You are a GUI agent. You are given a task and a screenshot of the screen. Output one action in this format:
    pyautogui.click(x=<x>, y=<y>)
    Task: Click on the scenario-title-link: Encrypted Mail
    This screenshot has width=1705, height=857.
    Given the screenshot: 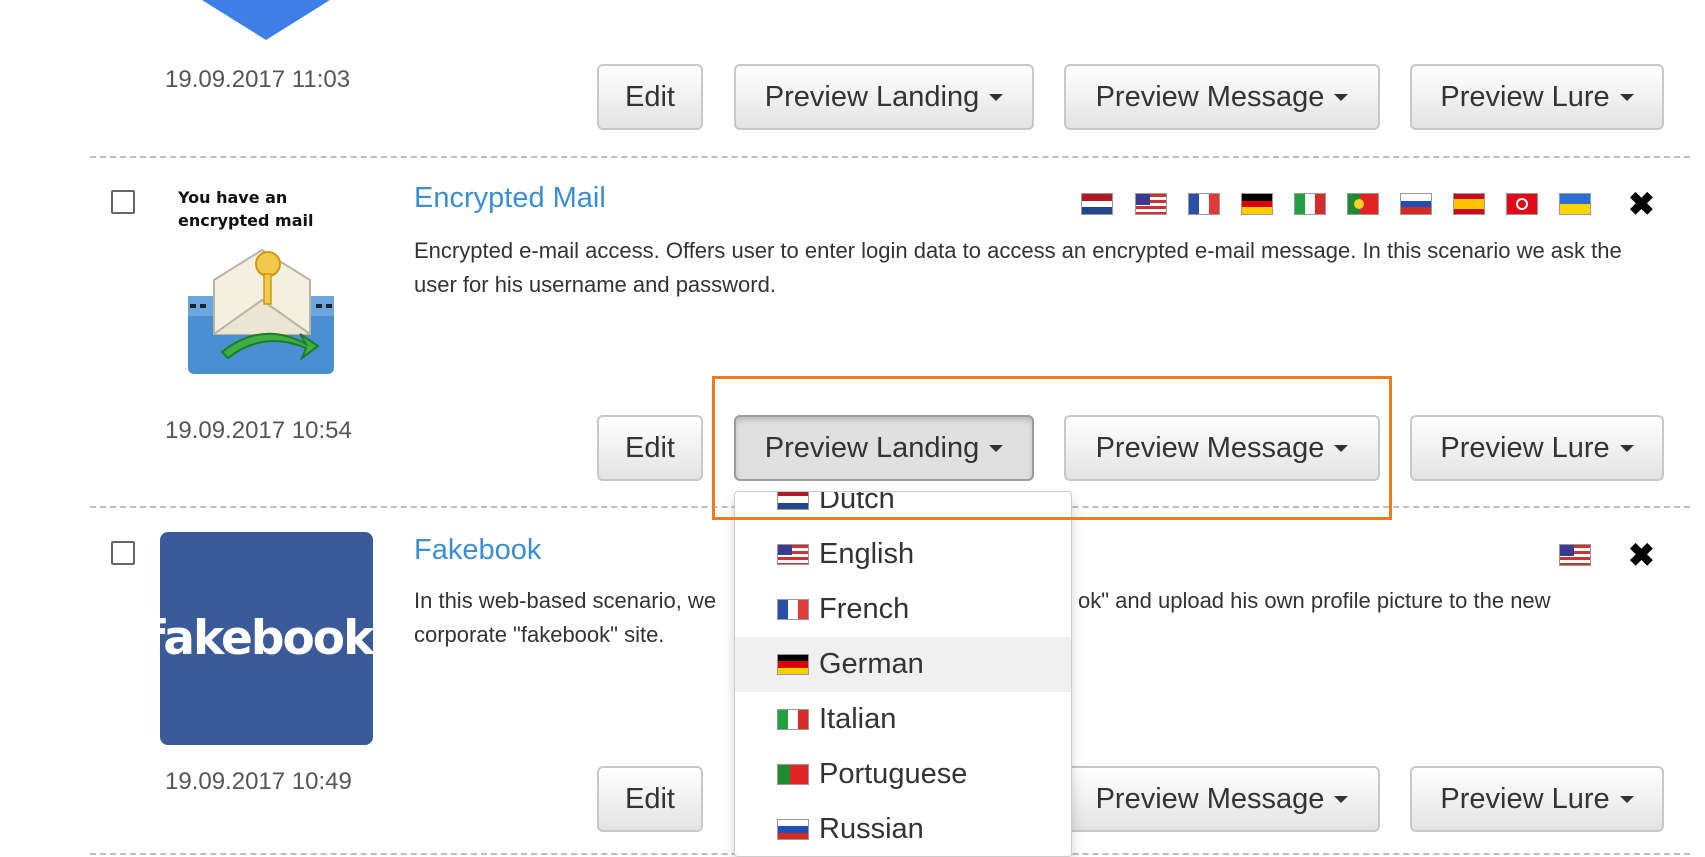 What is the action you would take?
    pyautogui.click(x=510, y=198)
    